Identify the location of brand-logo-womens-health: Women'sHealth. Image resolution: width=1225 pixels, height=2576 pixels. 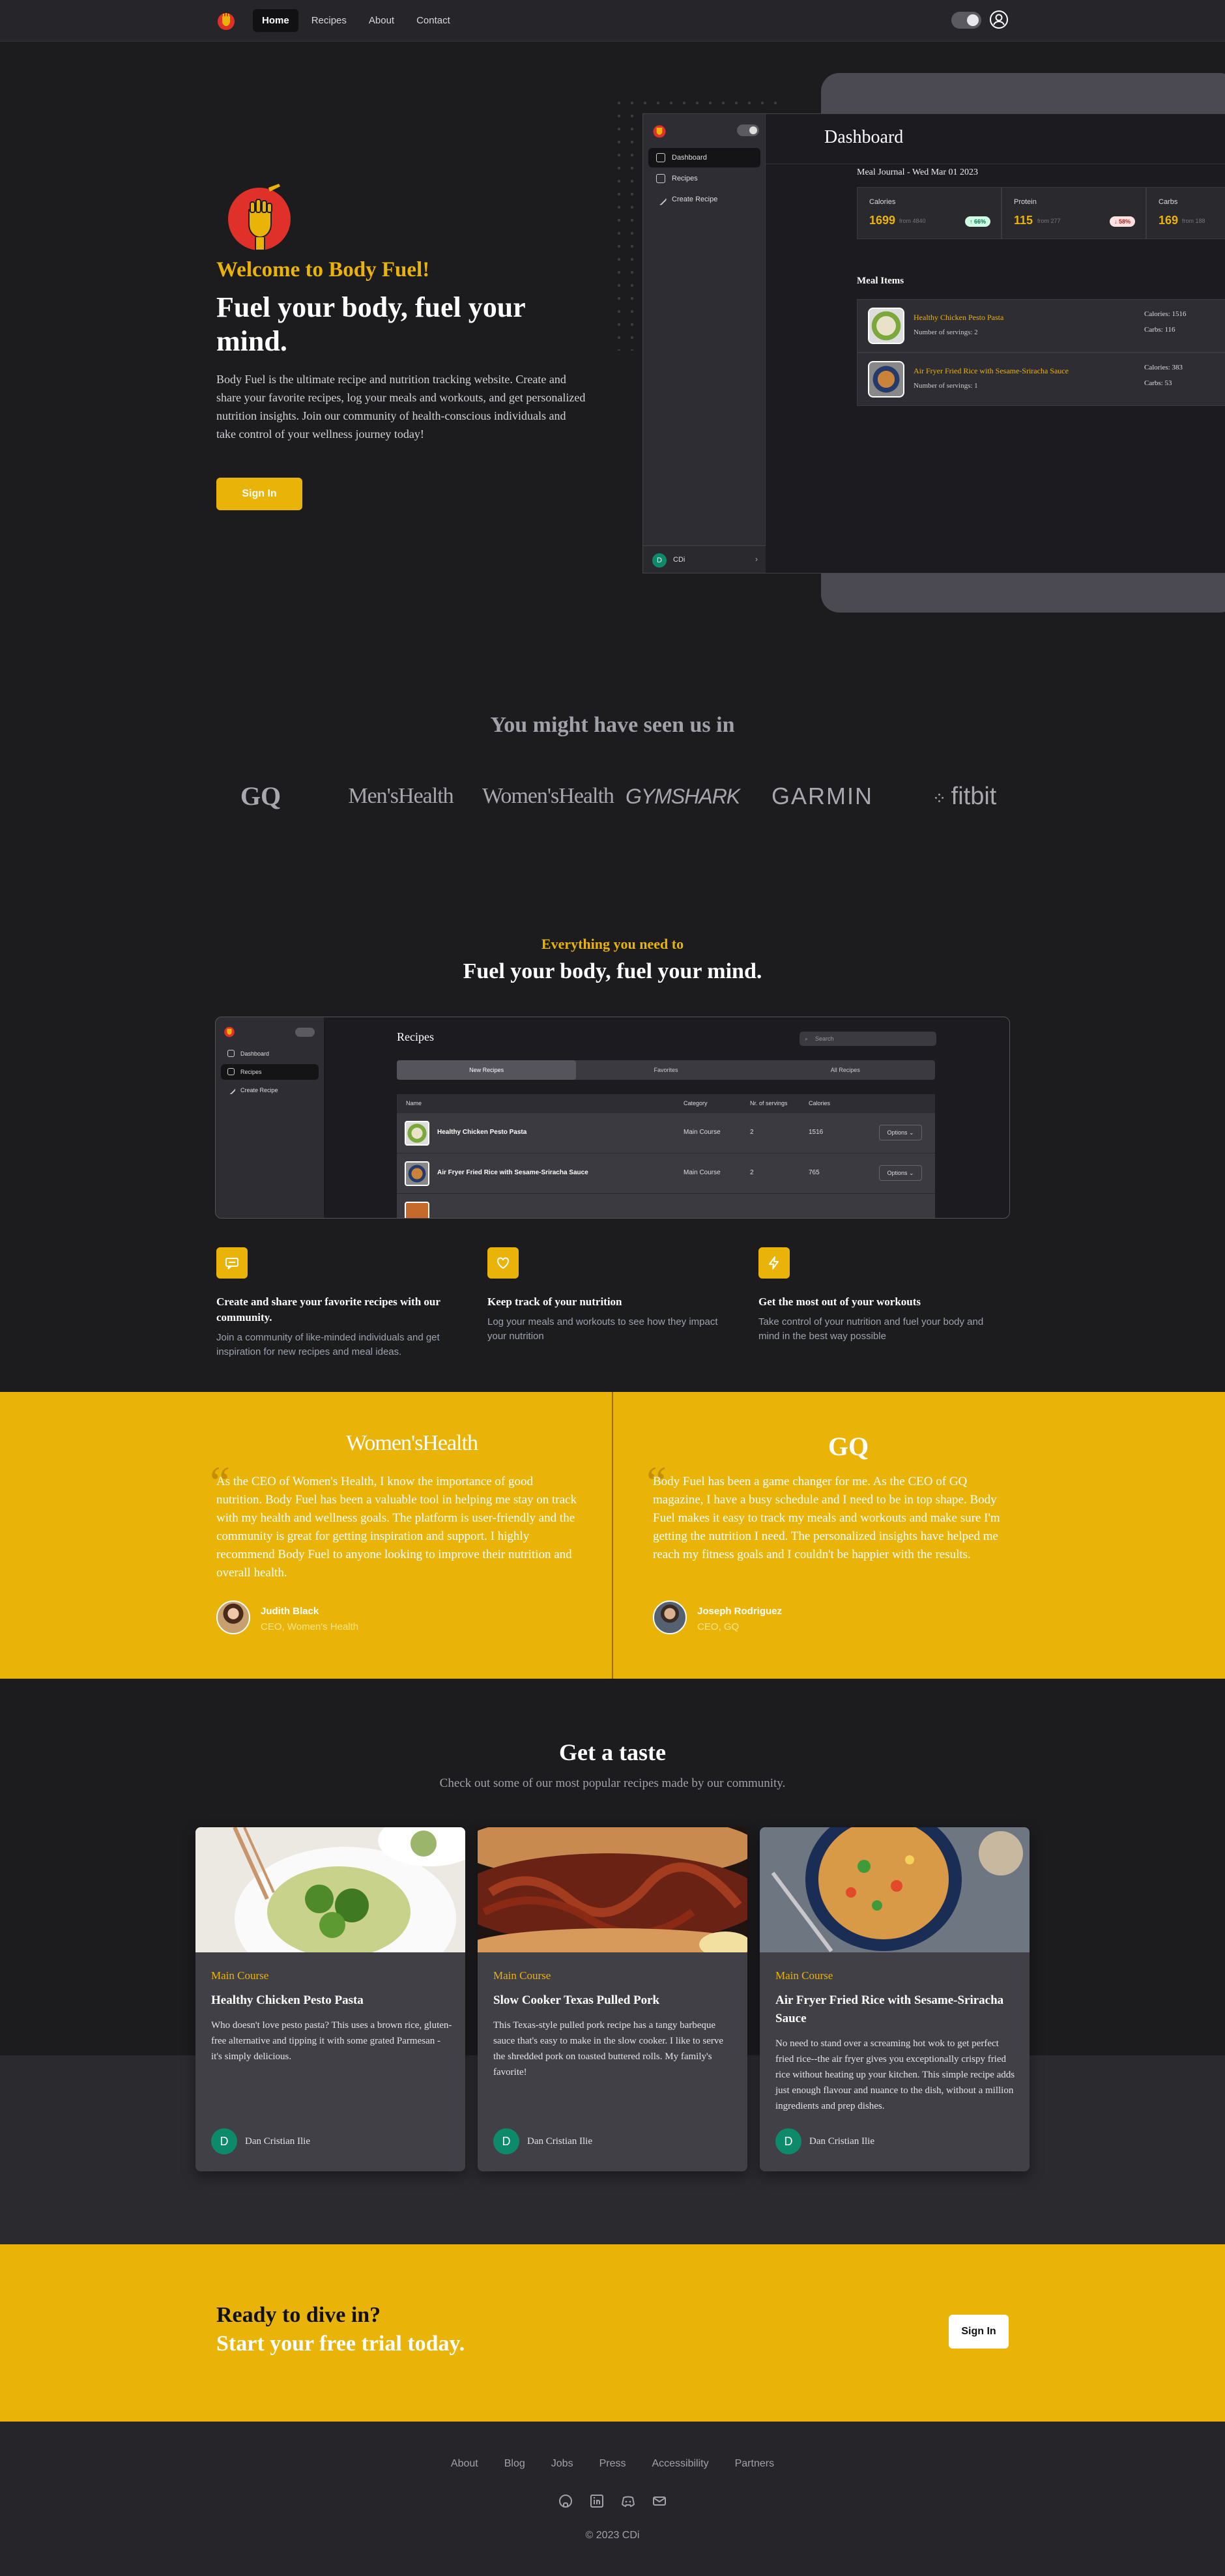
(548, 796).